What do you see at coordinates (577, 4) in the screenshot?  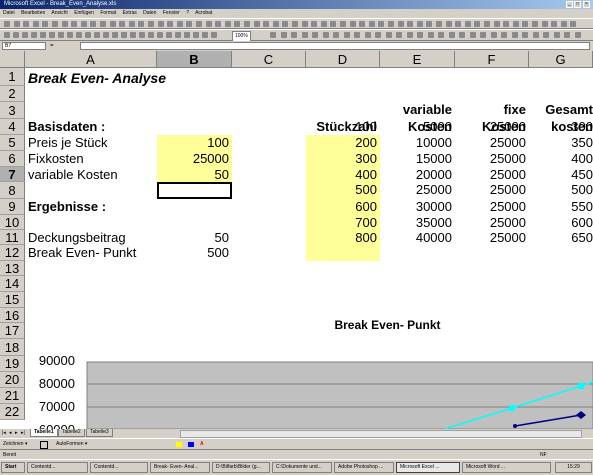 I see `maximize-button: □` at bounding box center [577, 4].